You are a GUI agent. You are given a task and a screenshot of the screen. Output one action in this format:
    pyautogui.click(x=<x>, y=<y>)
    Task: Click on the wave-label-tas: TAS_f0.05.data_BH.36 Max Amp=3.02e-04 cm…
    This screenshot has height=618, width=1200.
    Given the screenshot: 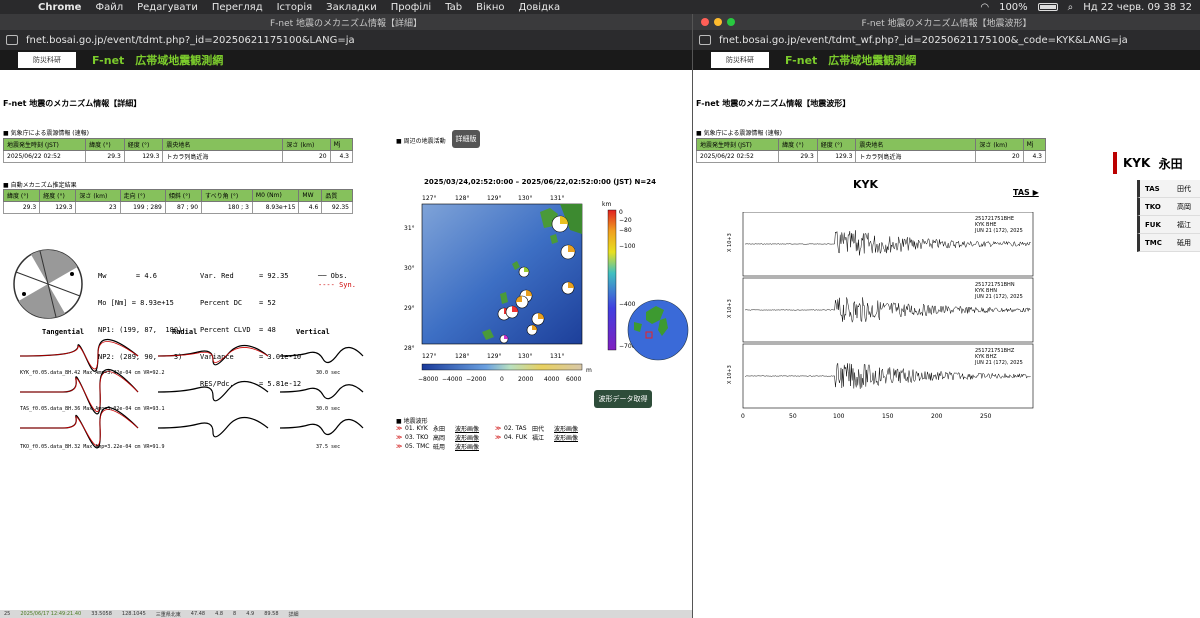 What is the action you would take?
    pyautogui.click(x=92, y=409)
    